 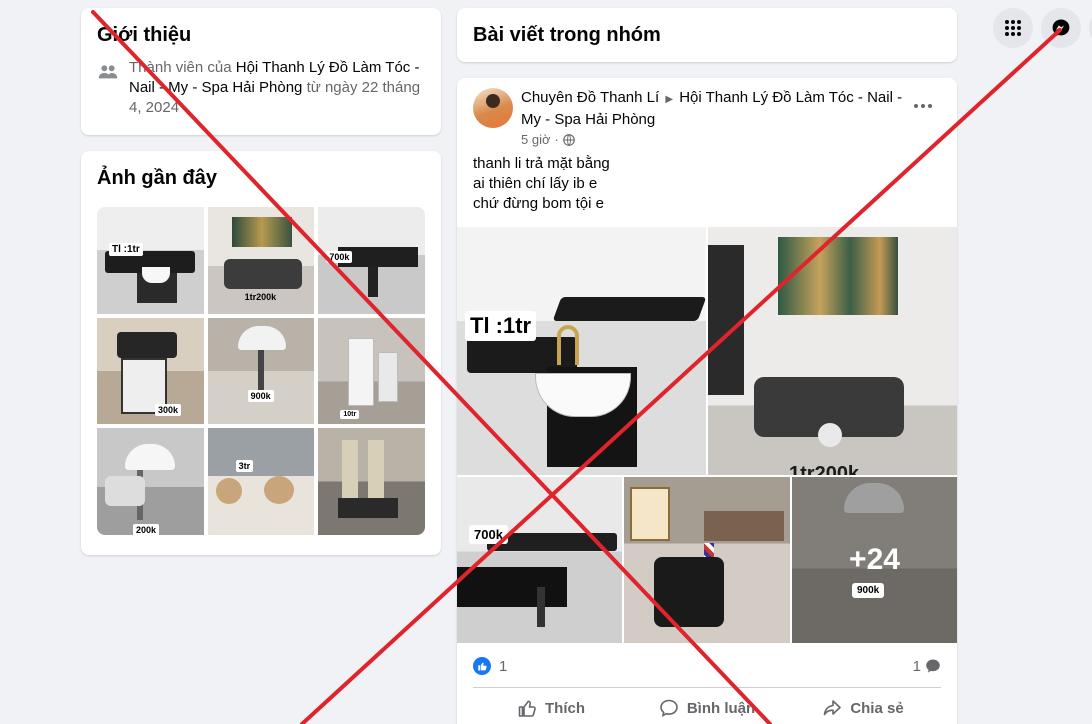 I want to click on comment-summary: 1, so click(x=927, y=666).